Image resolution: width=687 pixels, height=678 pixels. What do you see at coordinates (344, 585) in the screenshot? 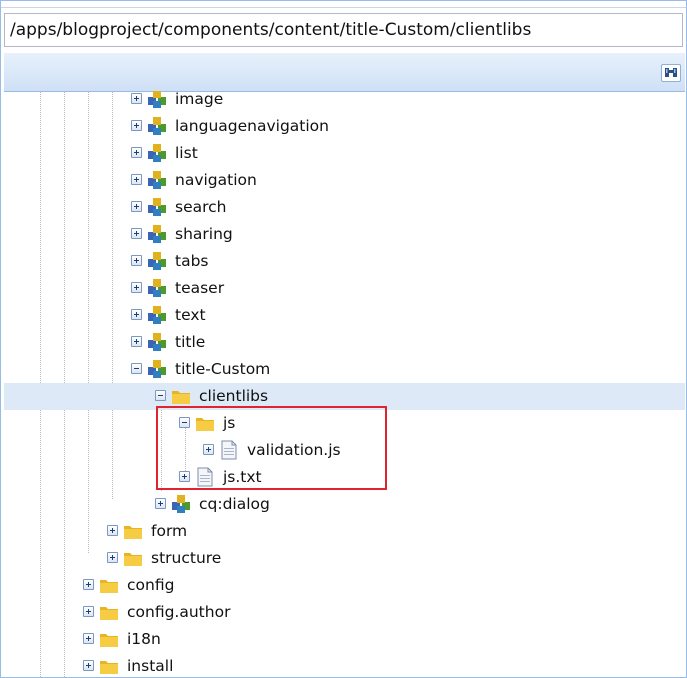
I see `tree-node: config` at bounding box center [344, 585].